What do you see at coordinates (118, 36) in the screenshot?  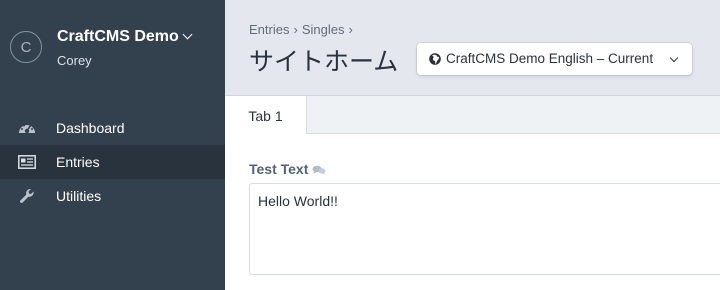 I see `site-name-label: CraftCMS Demo` at bounding box center [118, 36].